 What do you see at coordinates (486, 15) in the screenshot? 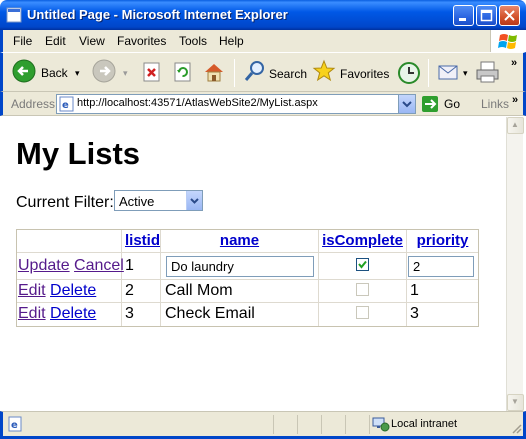
I see `maximize-button` at bounding box center [486, 15].